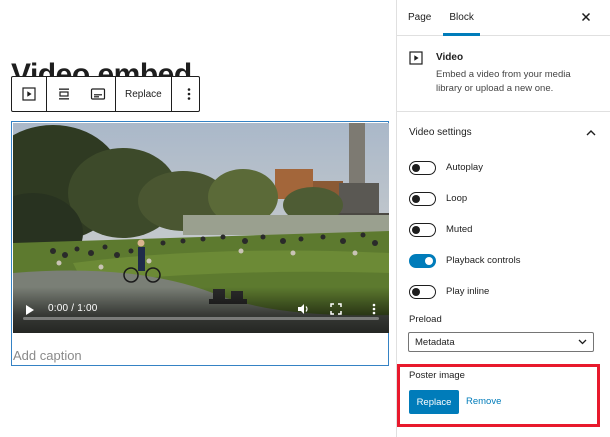 The height and width of the screenshot is (437, 610). Describe the element at coordinates (483, 401) in the screenshot. I see `poster-remove-link: Remove` at that location.